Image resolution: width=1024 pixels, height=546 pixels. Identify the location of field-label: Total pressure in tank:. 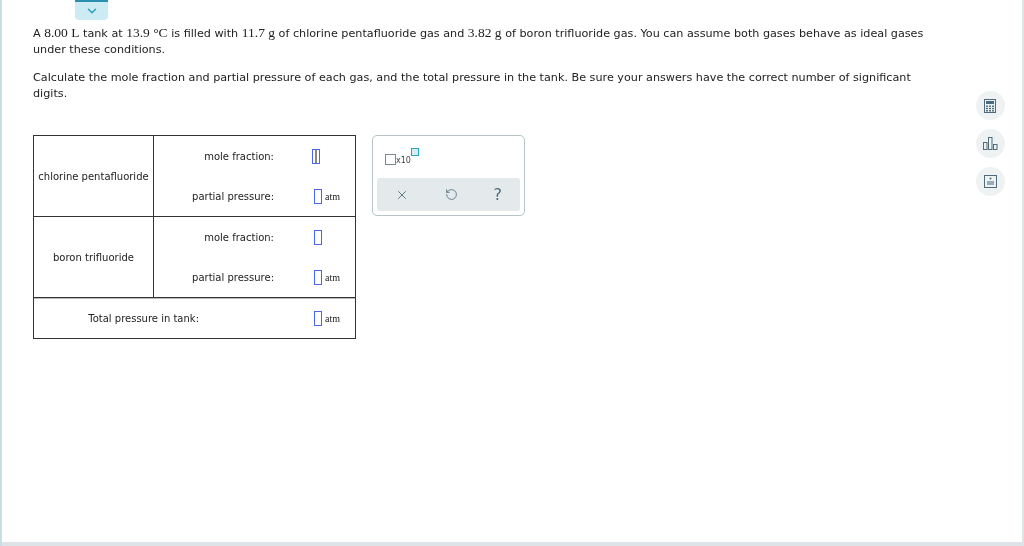
(143, 318).